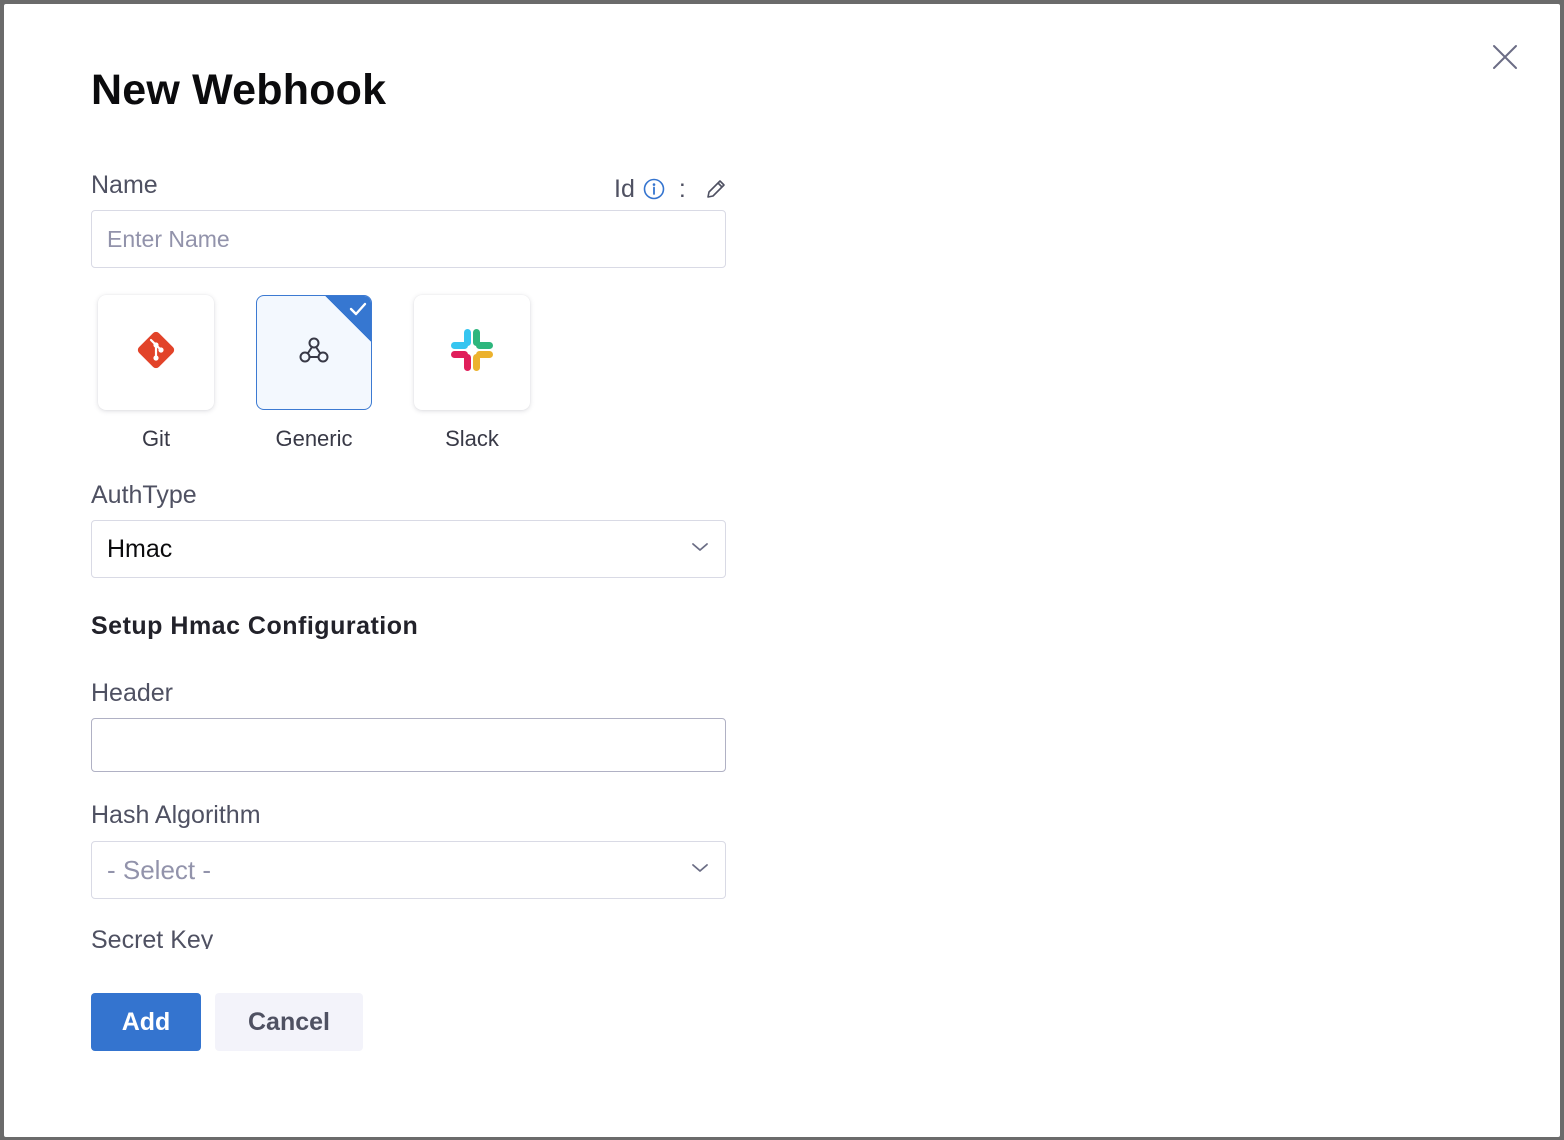 This screenshot has height=1140, width=1564. I want to click on id-row: Id :, so click(671, 189).